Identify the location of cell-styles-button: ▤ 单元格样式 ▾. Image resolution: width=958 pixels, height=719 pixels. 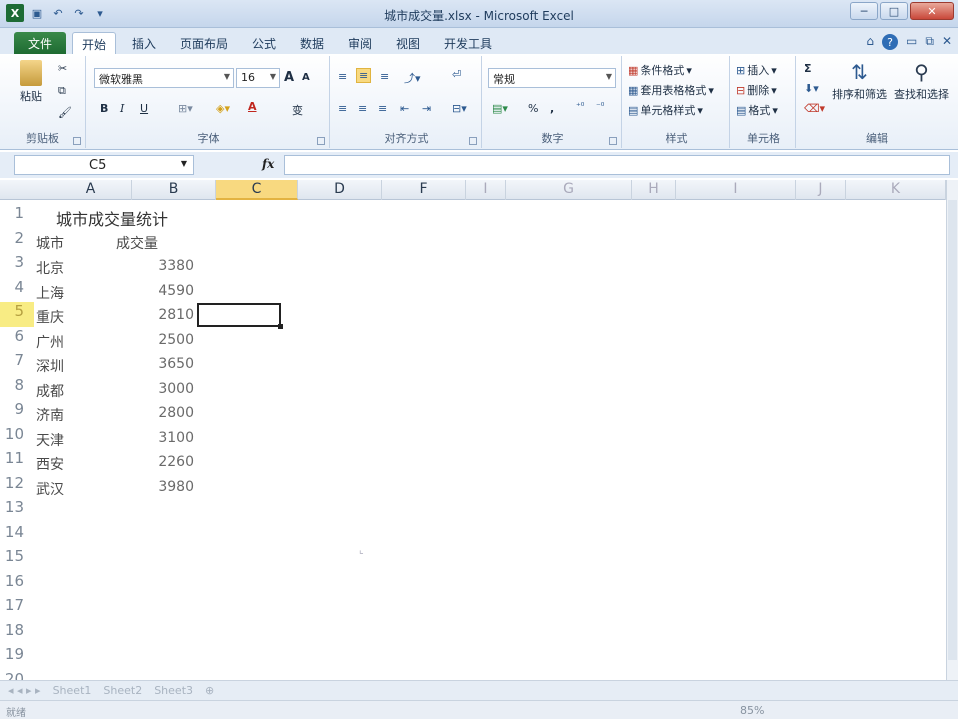
(665, 110).